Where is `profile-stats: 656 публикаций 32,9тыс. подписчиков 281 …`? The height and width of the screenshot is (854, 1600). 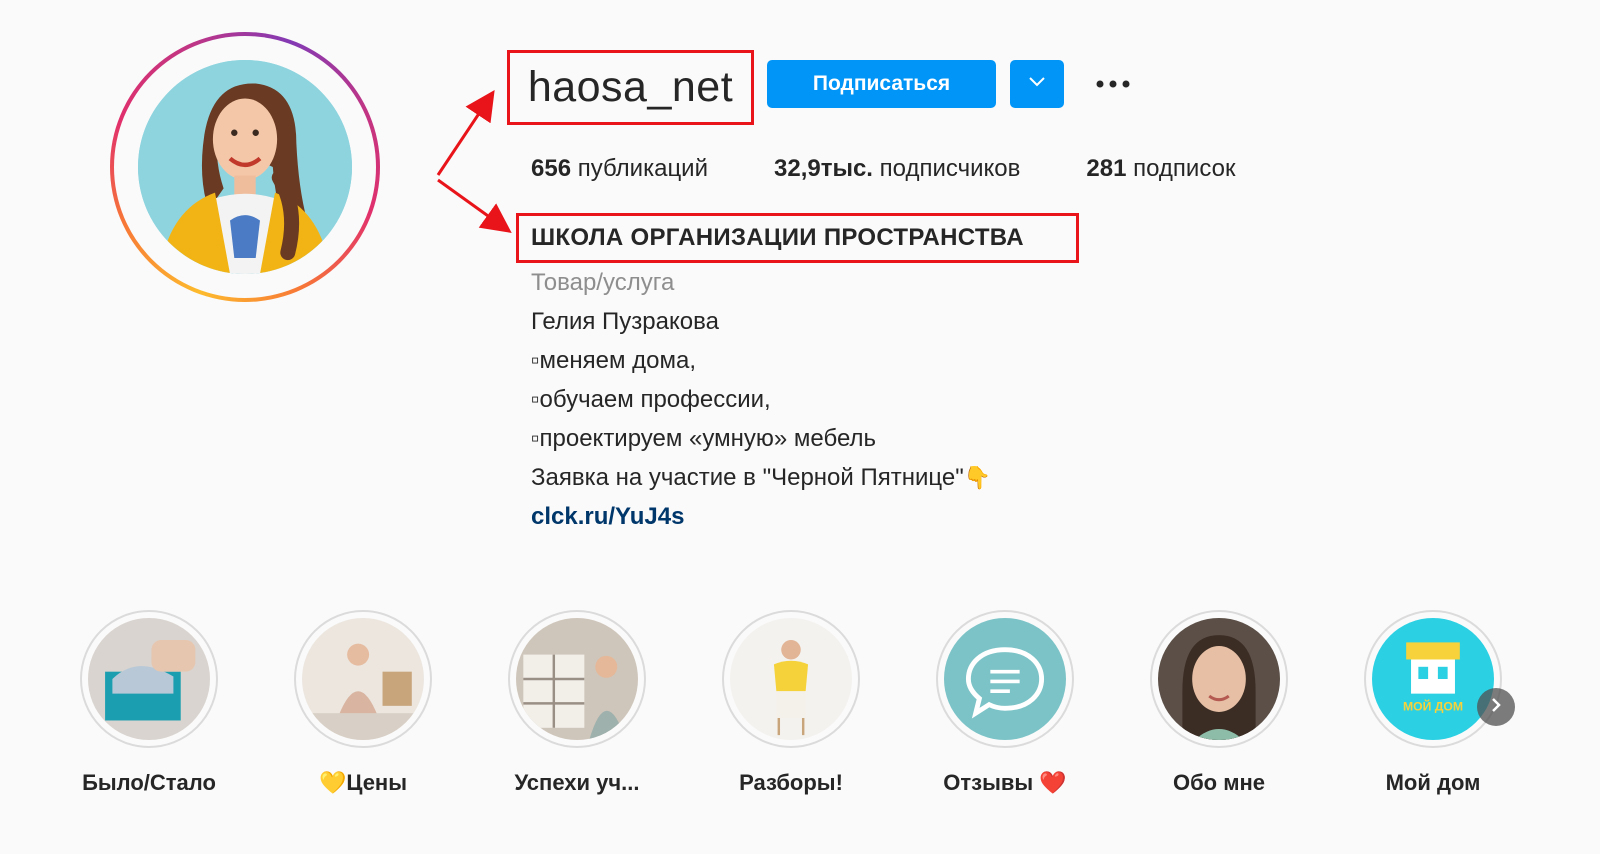
profile-stats: 656 публикаций 32,9тыс. подписчиков 281 … is located at coordinates (916, 169).